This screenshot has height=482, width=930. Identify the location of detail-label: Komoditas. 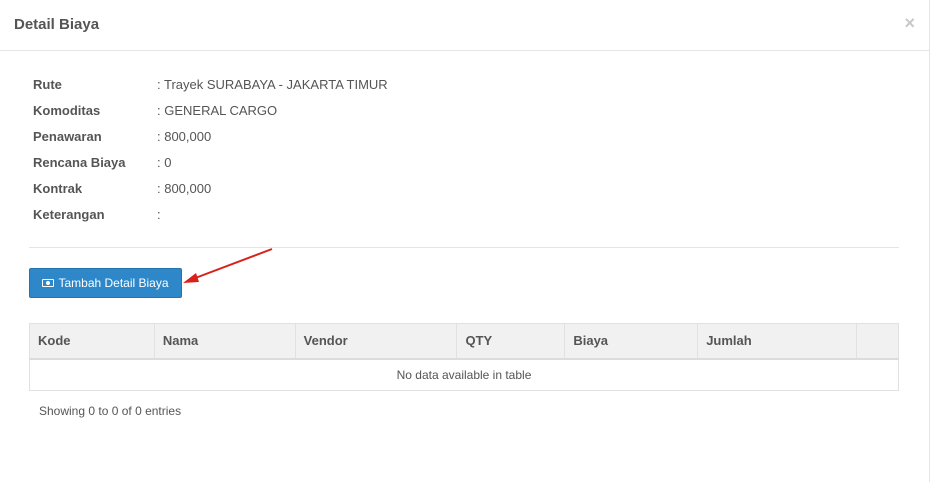
(67, 110).